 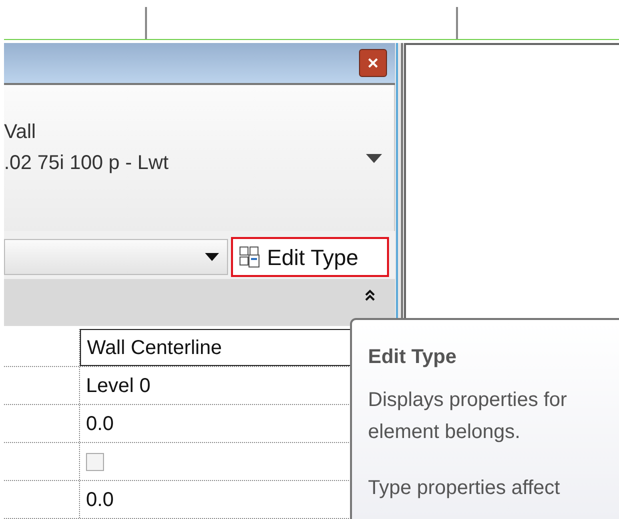 What do you see at coordinates (468, 400) in the screenshot?
I see `tooltip-text: Displays properties for` at bounding box center [468, 400].